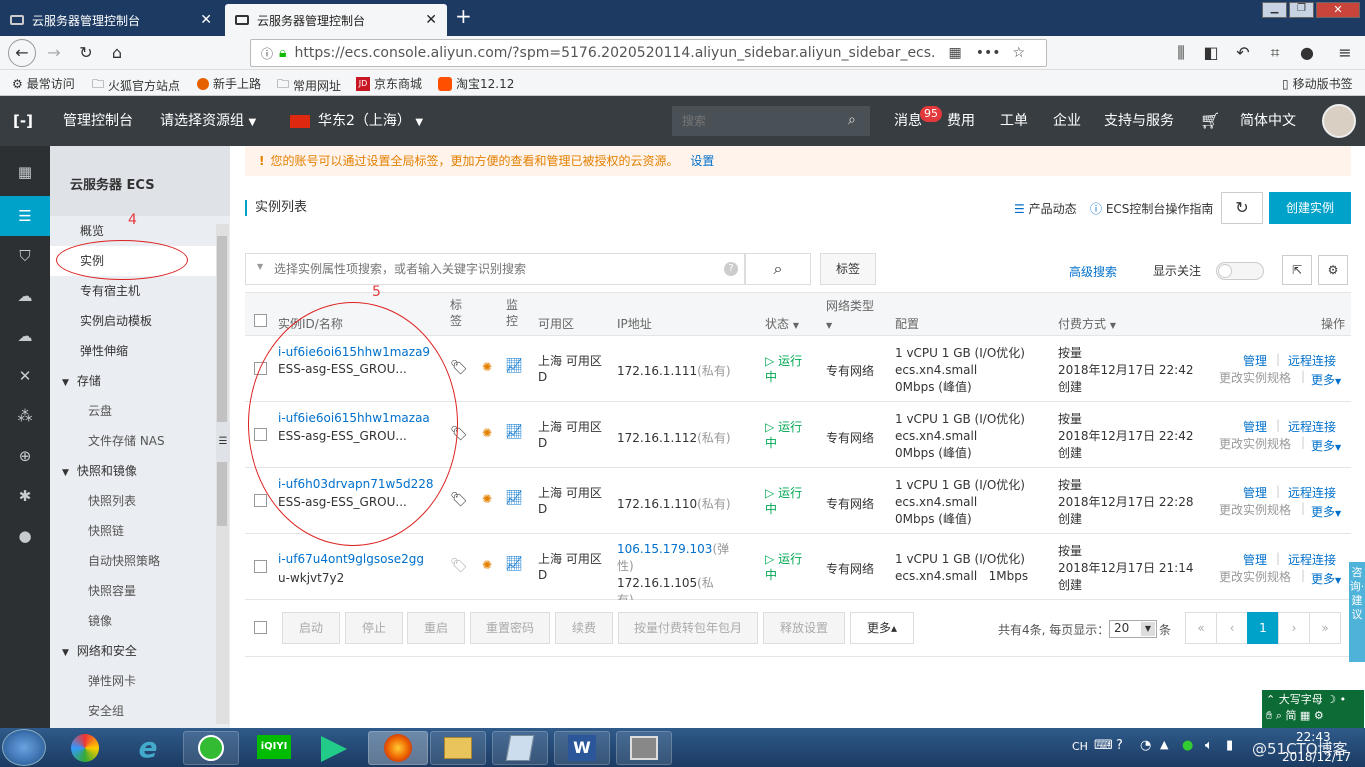 This screenshot has width=1365, height=767. What do you see at coordinates (25, 536) in the screenshot?
I see `circle-icon: ●` at bounding box center [25, 536].